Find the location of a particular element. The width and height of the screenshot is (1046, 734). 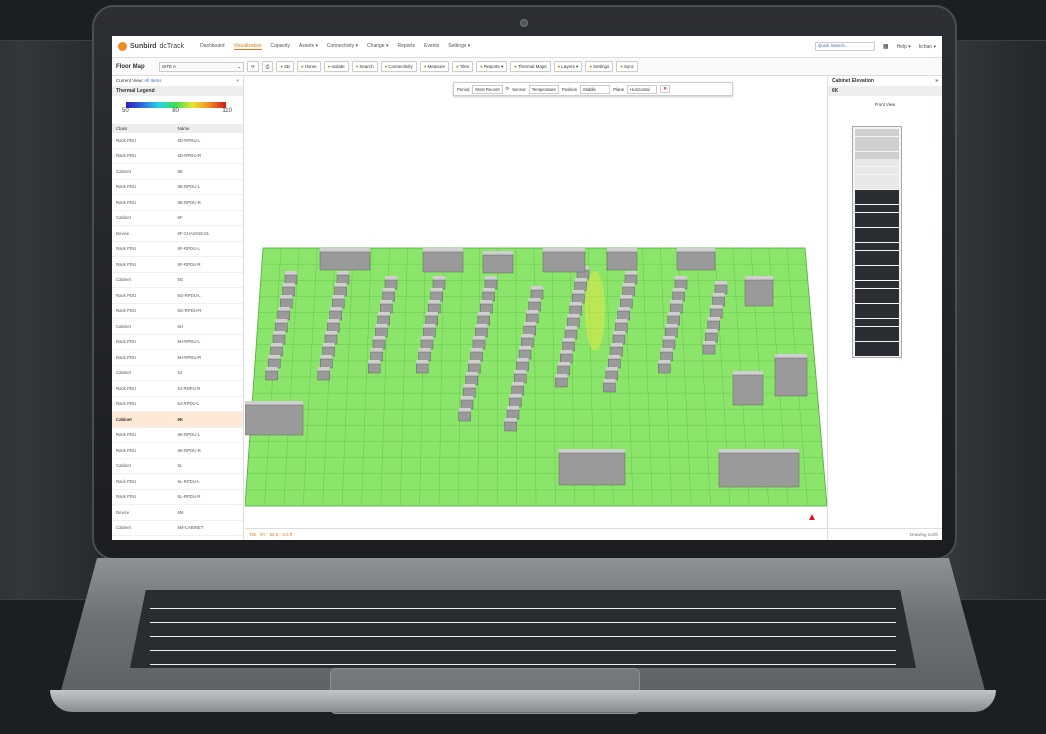

toolbar-button: ● Connectivity is located at coordinates (398, 66).